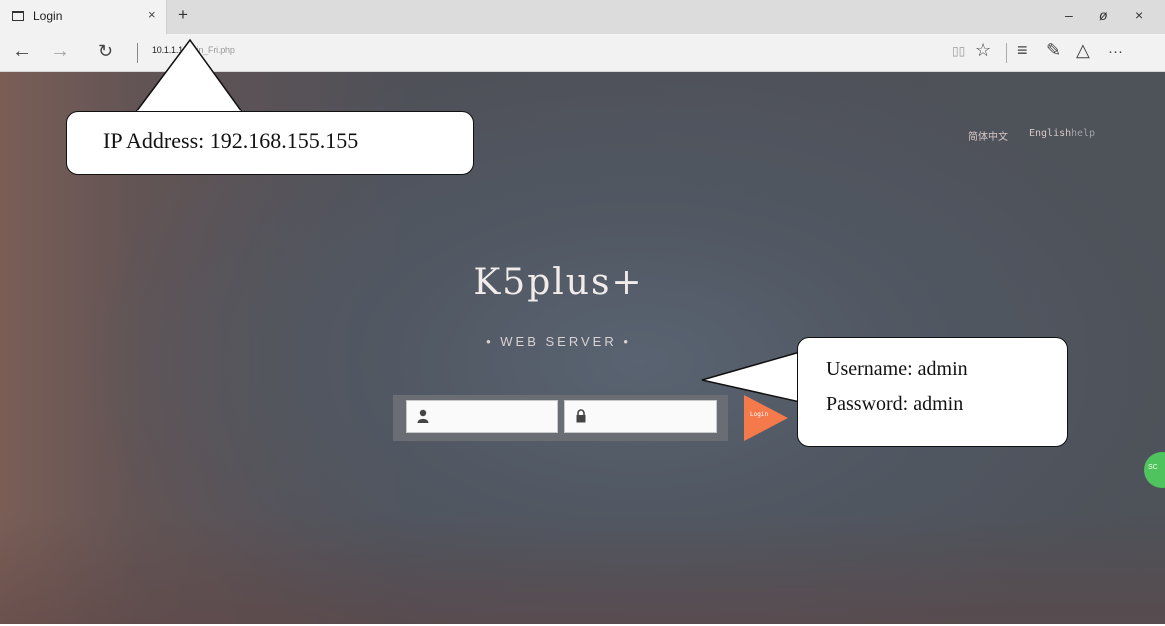  What do you see at coordinates (22, 51) in the screenshot?
I see `back-button: ←` at bounding box center [22, 51].